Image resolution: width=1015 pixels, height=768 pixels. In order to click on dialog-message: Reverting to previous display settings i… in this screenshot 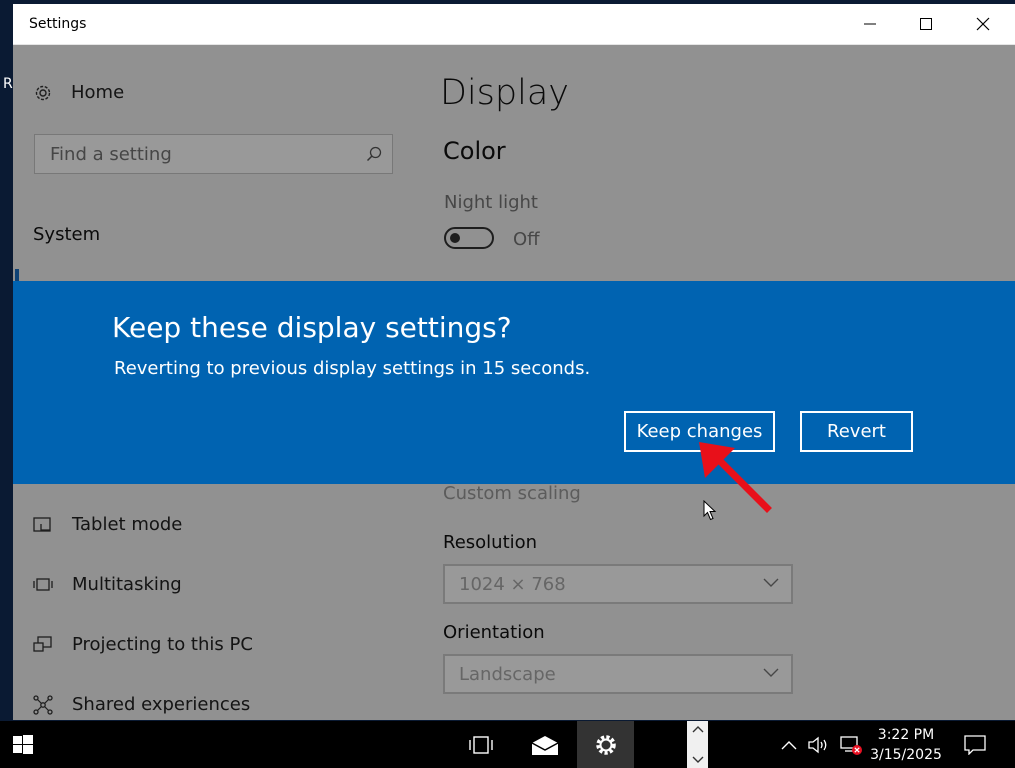, I will do `click(352, 368)`.